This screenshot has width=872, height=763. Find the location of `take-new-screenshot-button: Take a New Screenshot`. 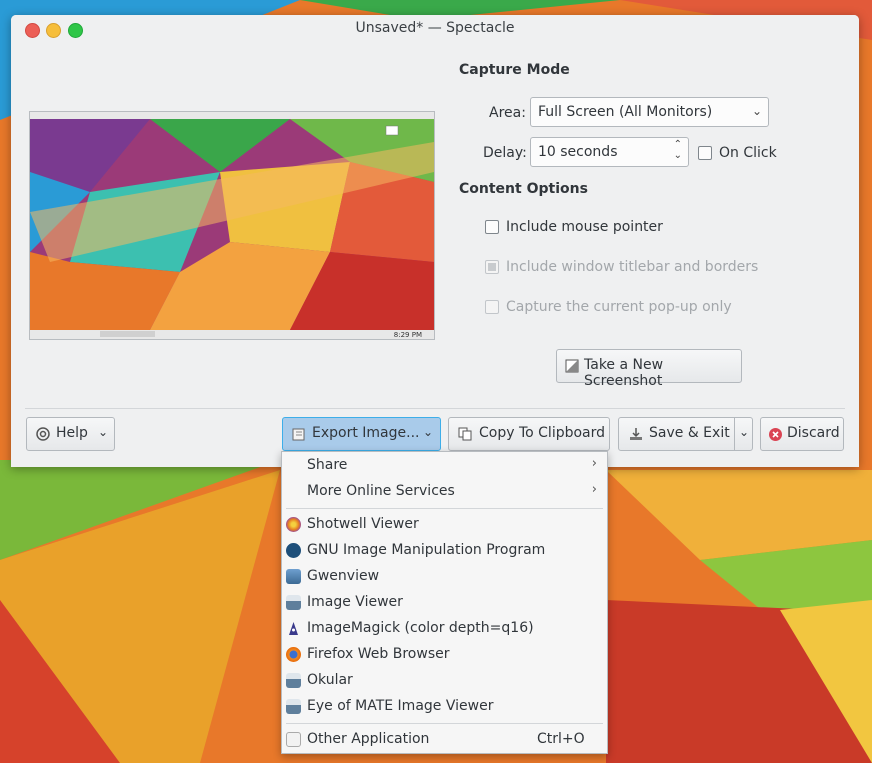

take-new-screenshot-button: Take a New Screenshot is located at coordinates (649, 369).